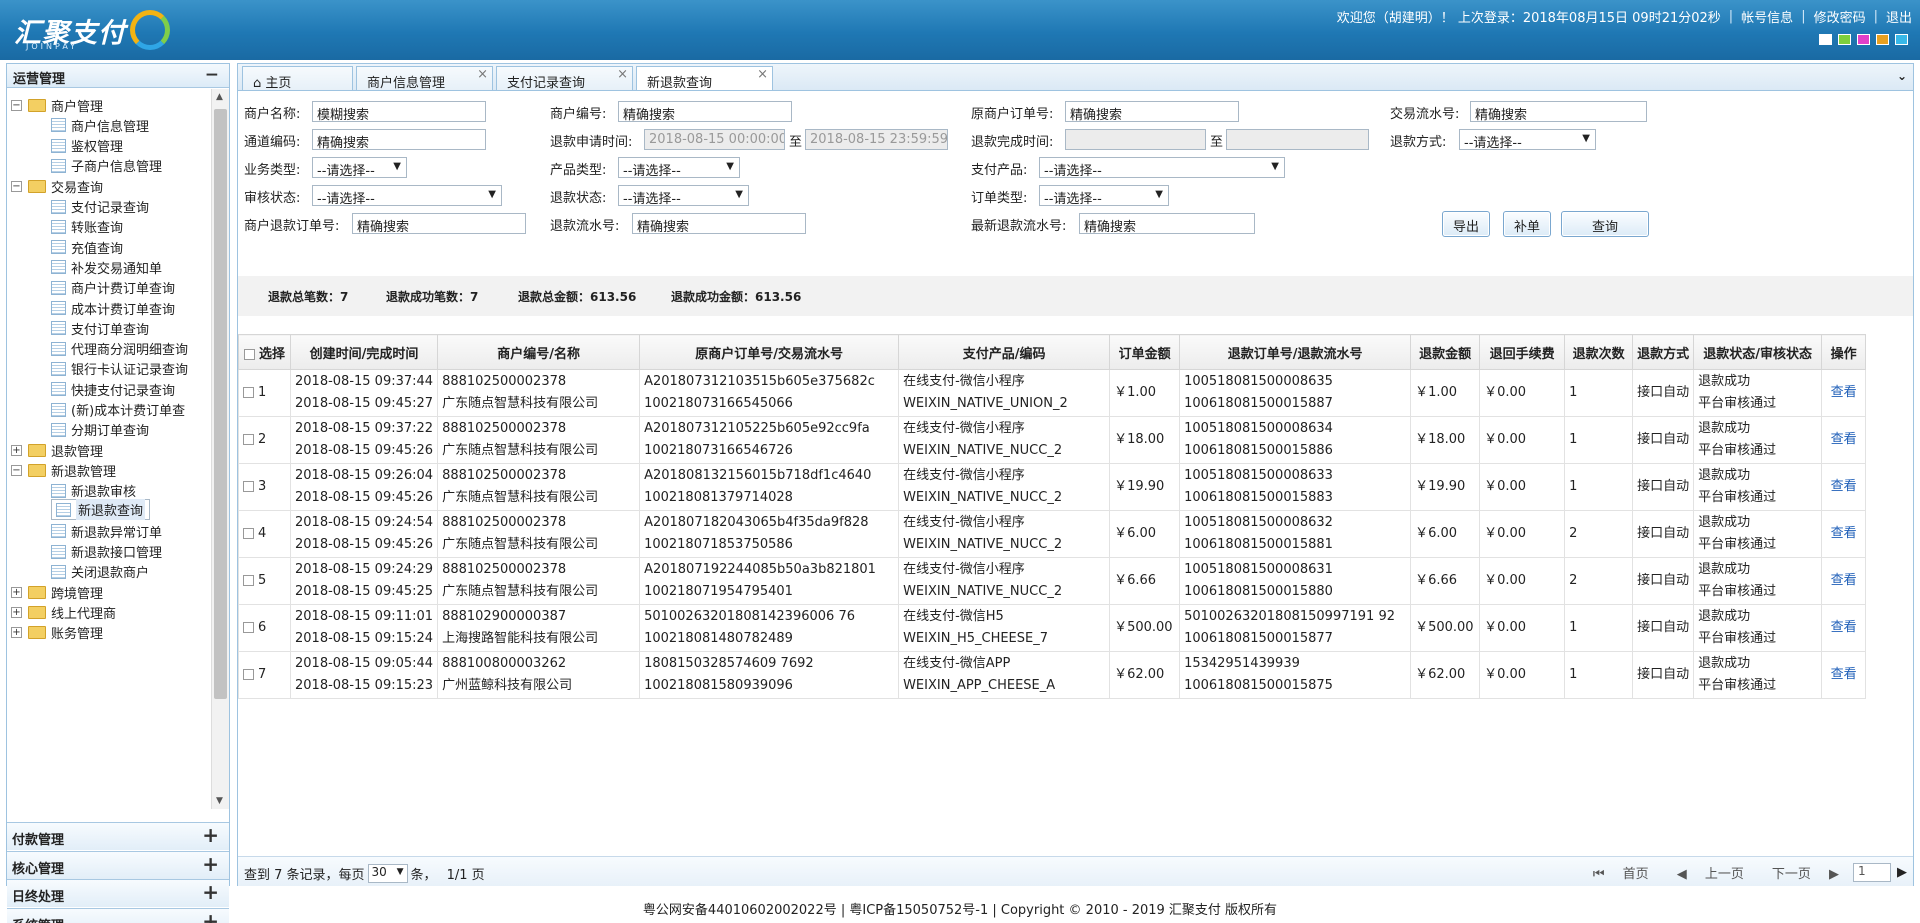  Describe the element at coordinates (1902, 76) in the screenshot. I see `tab-list-menu-icon: ⌄` at that location.